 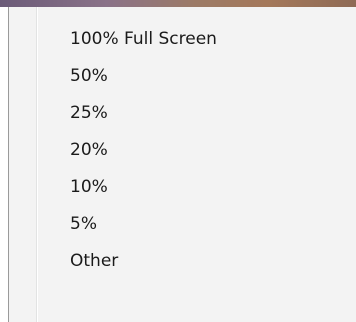 I want to click on menu-item-5-percent: 5%, so click(x=182, y=224).